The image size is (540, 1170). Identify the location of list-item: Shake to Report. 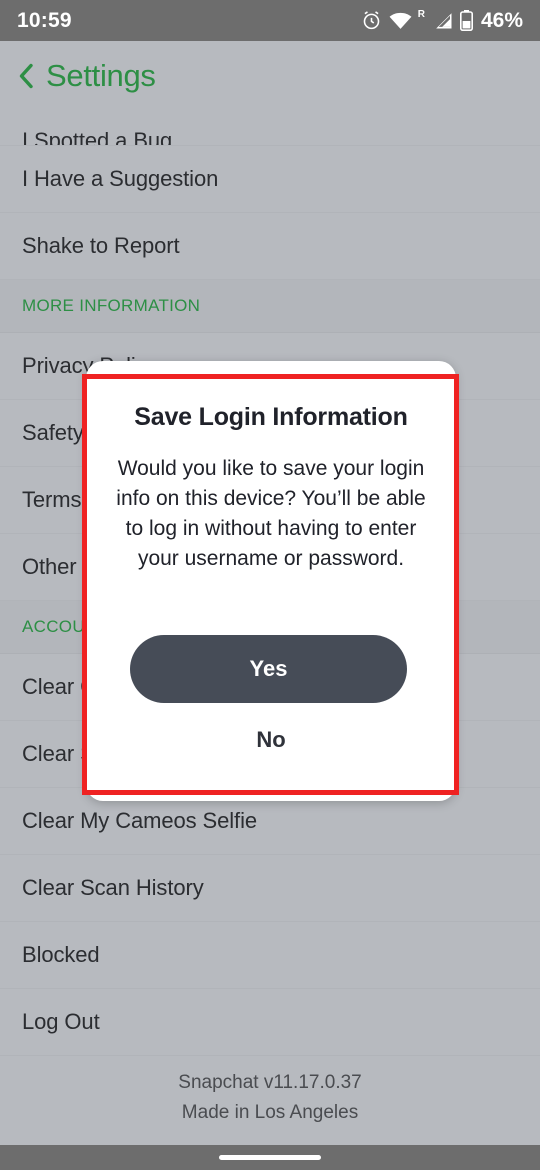
(270, 246).